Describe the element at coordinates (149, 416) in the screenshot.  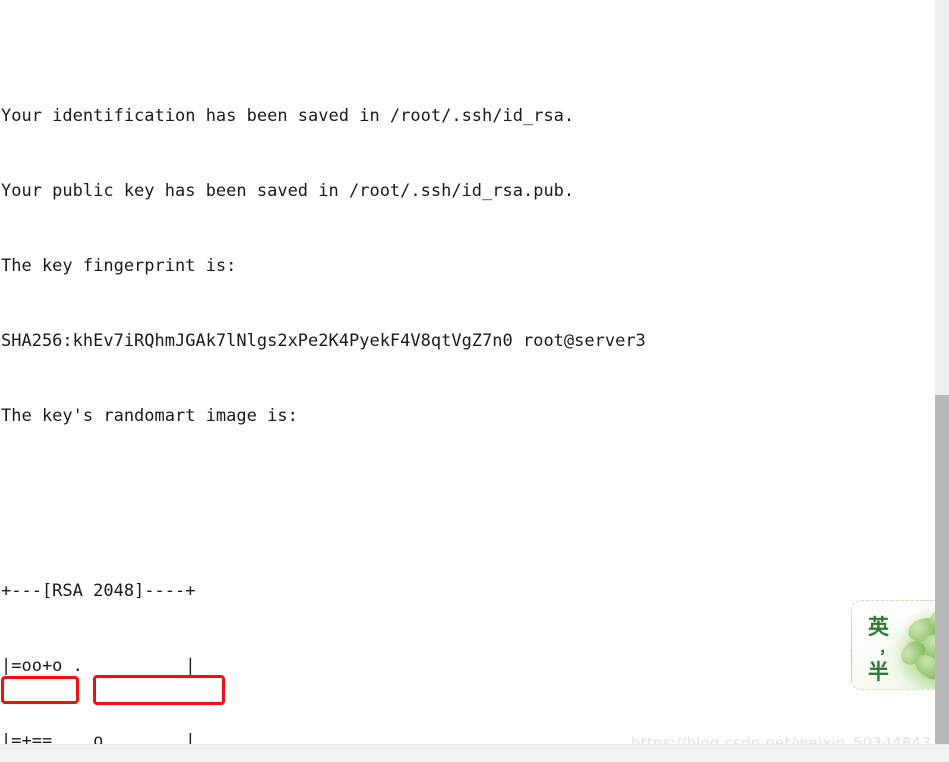
I see `terminal-line-randomart-label: The key's randomart image is:` at that location.